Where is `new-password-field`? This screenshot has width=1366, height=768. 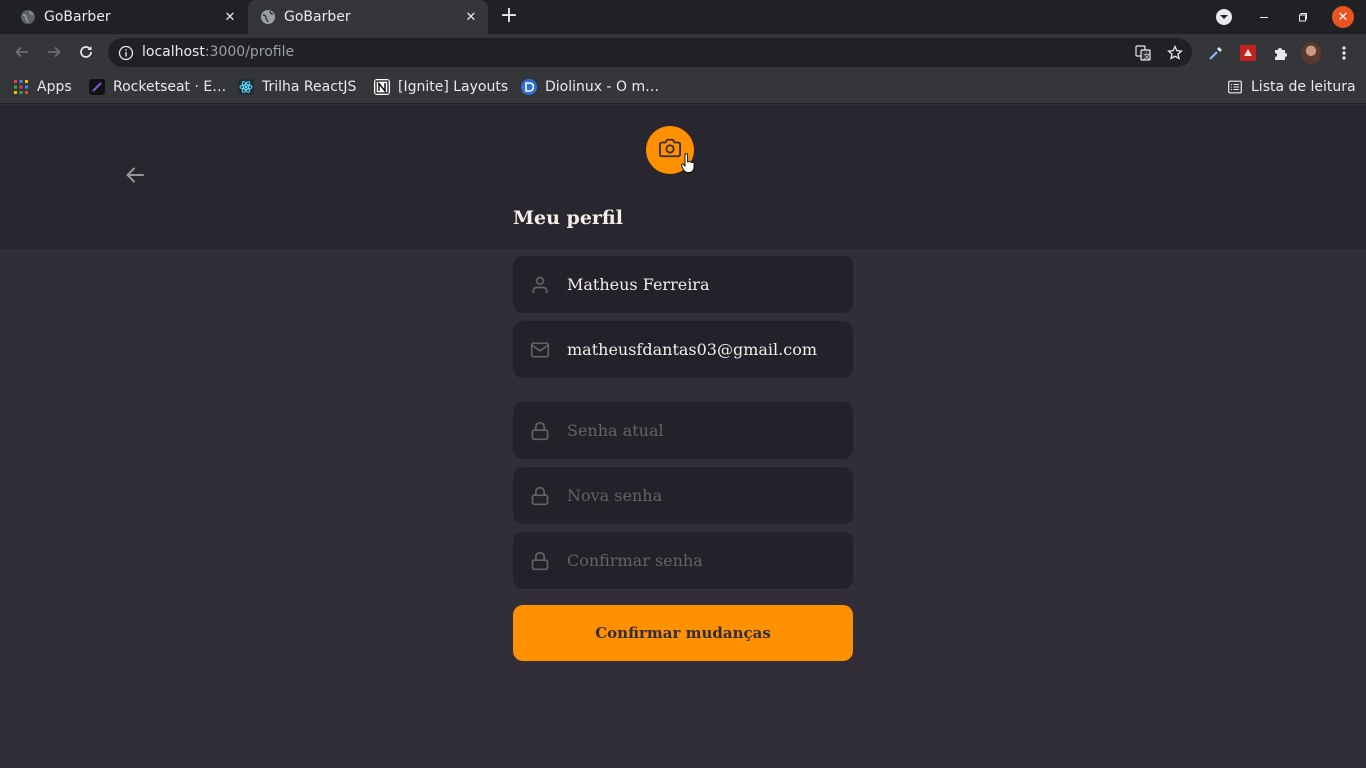 new-password-field is located at coordinates (683, 495).